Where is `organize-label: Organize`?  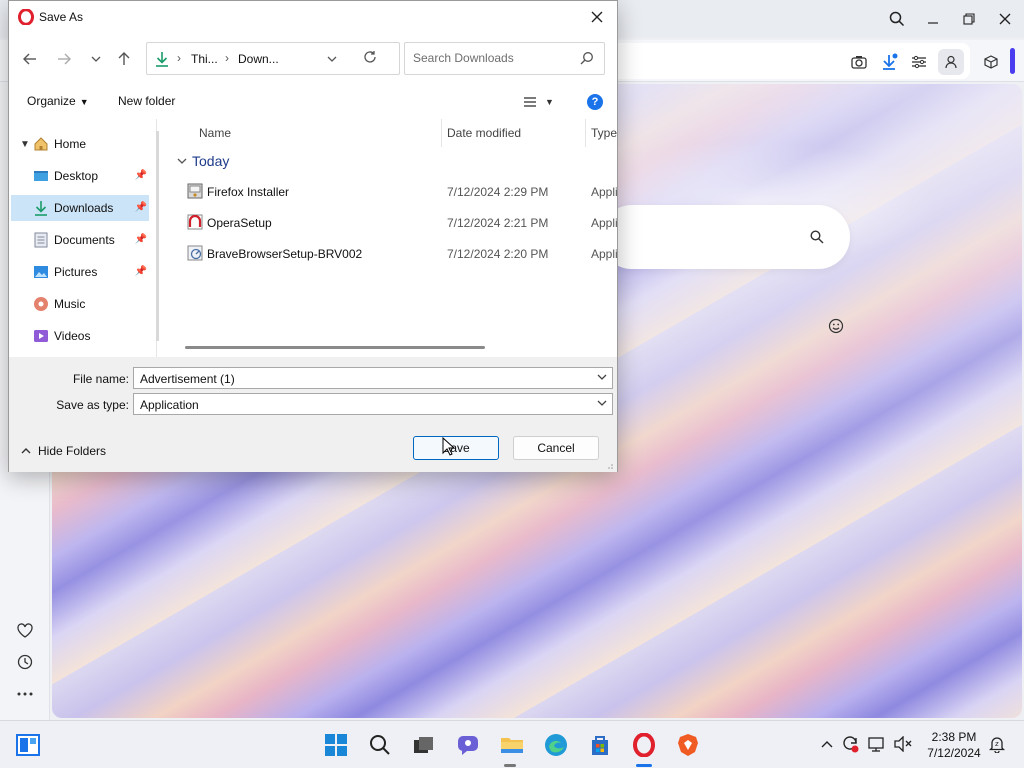
organize-label: Organize is located at coordinates (51, 101).